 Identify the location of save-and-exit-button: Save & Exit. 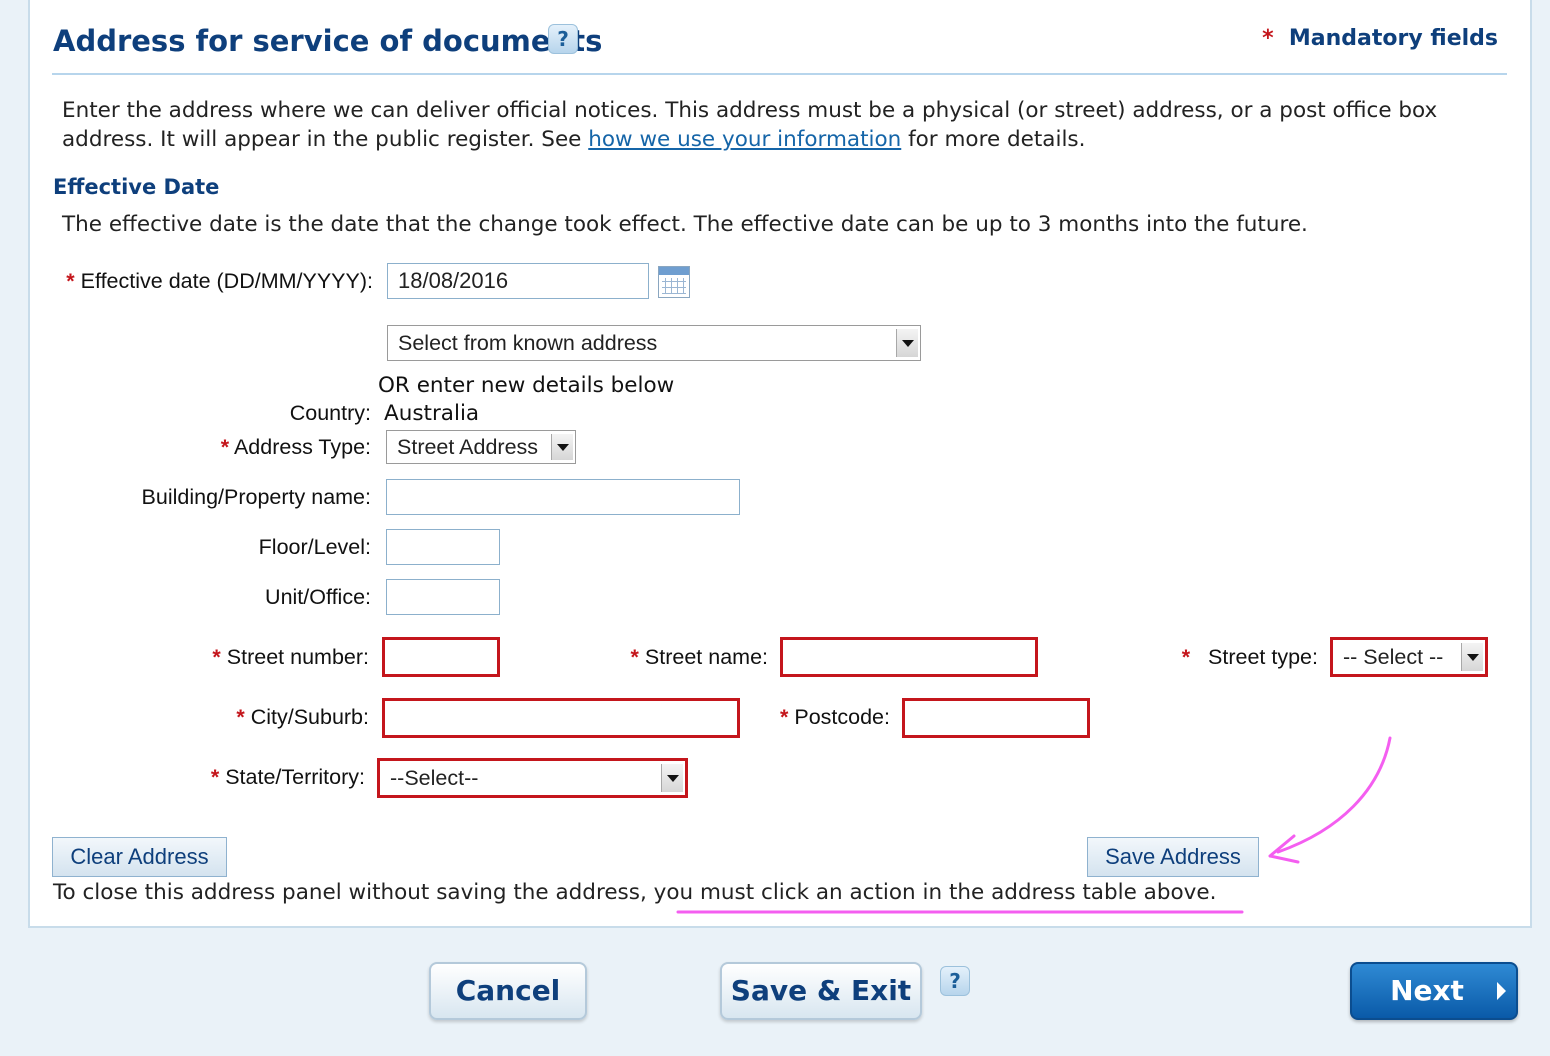
(821, 991).